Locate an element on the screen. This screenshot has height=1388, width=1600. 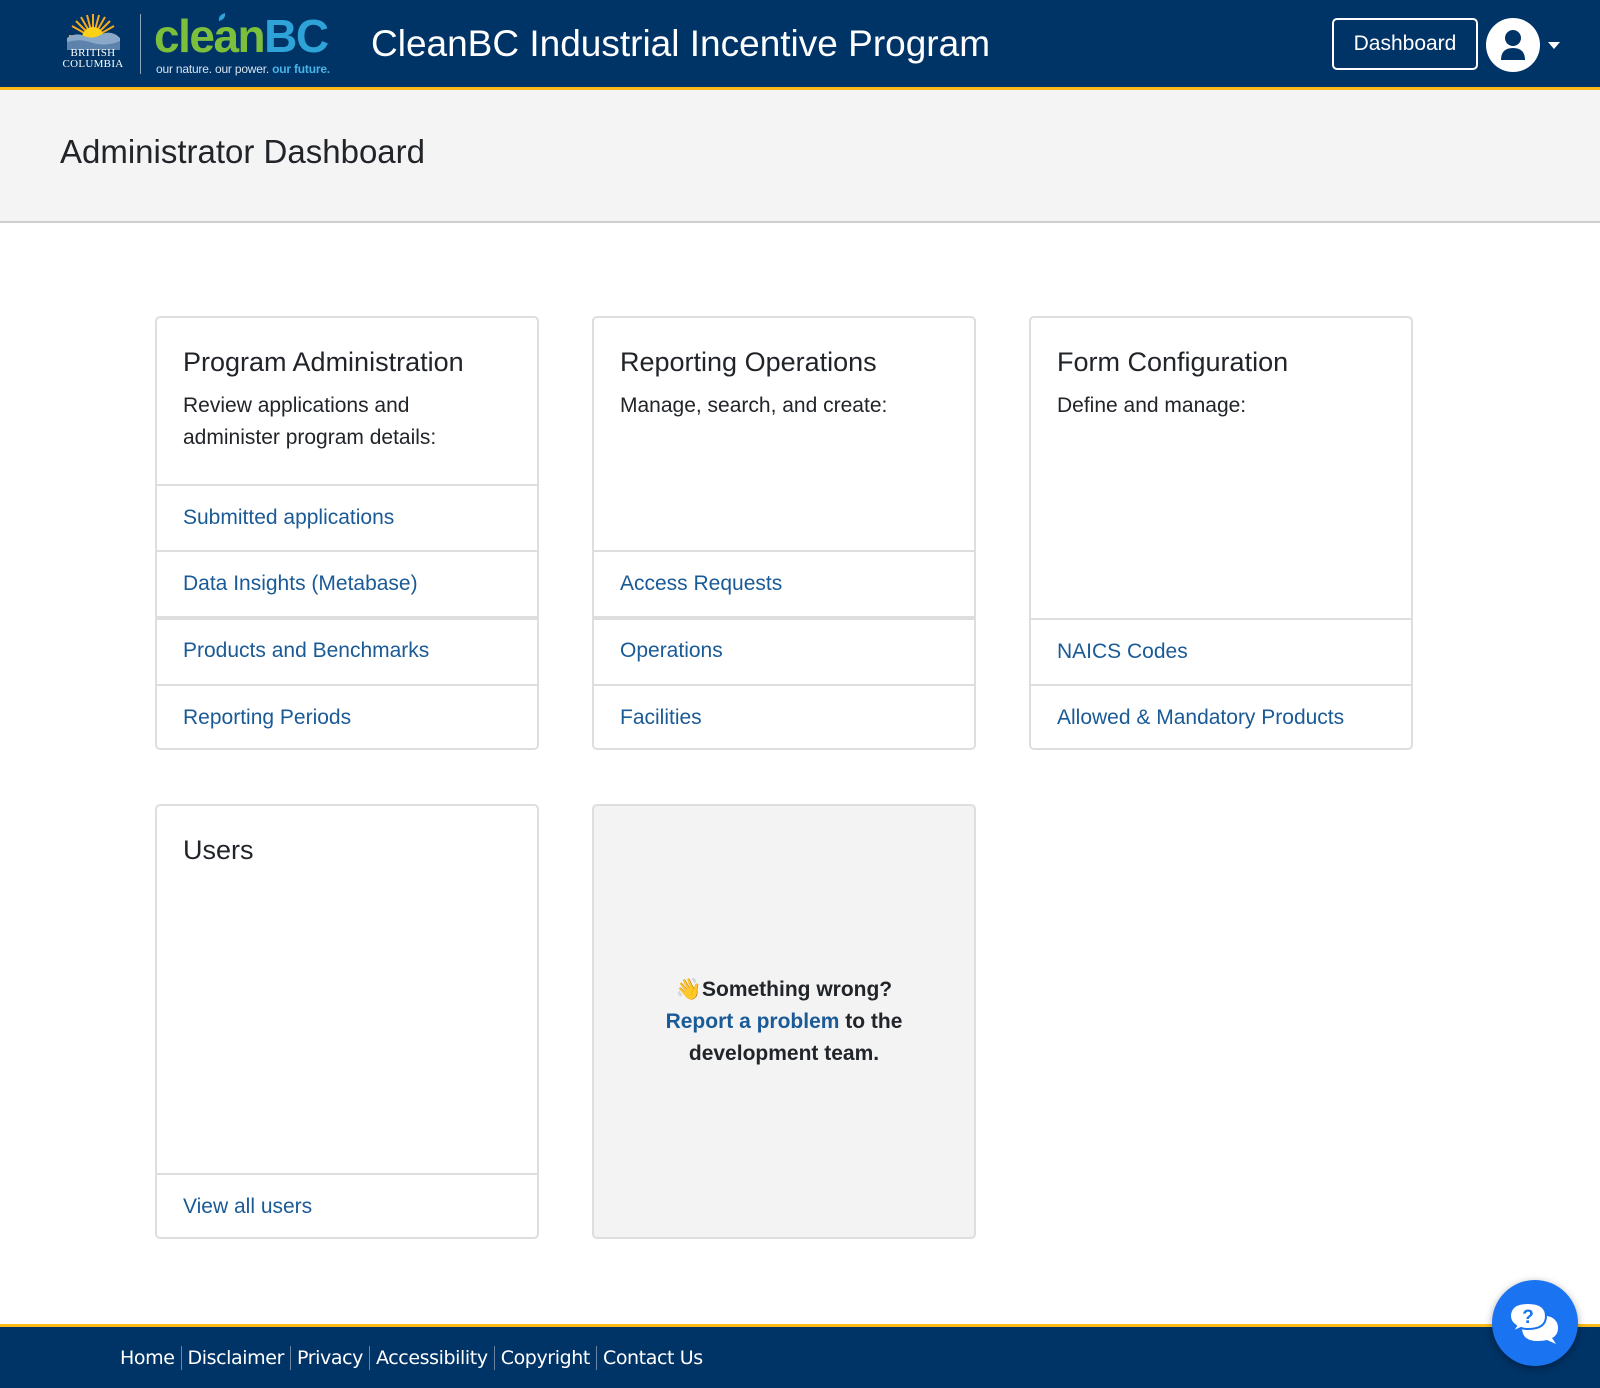
tagline-part1: our nature. our power. is located at coordinates (214, 69).